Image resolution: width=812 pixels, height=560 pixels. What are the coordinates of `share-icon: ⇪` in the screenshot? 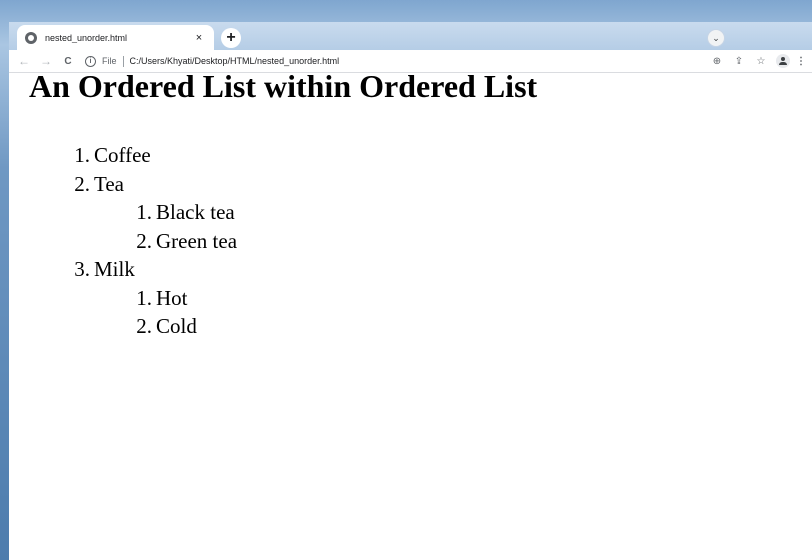 It's located at (739, 61).